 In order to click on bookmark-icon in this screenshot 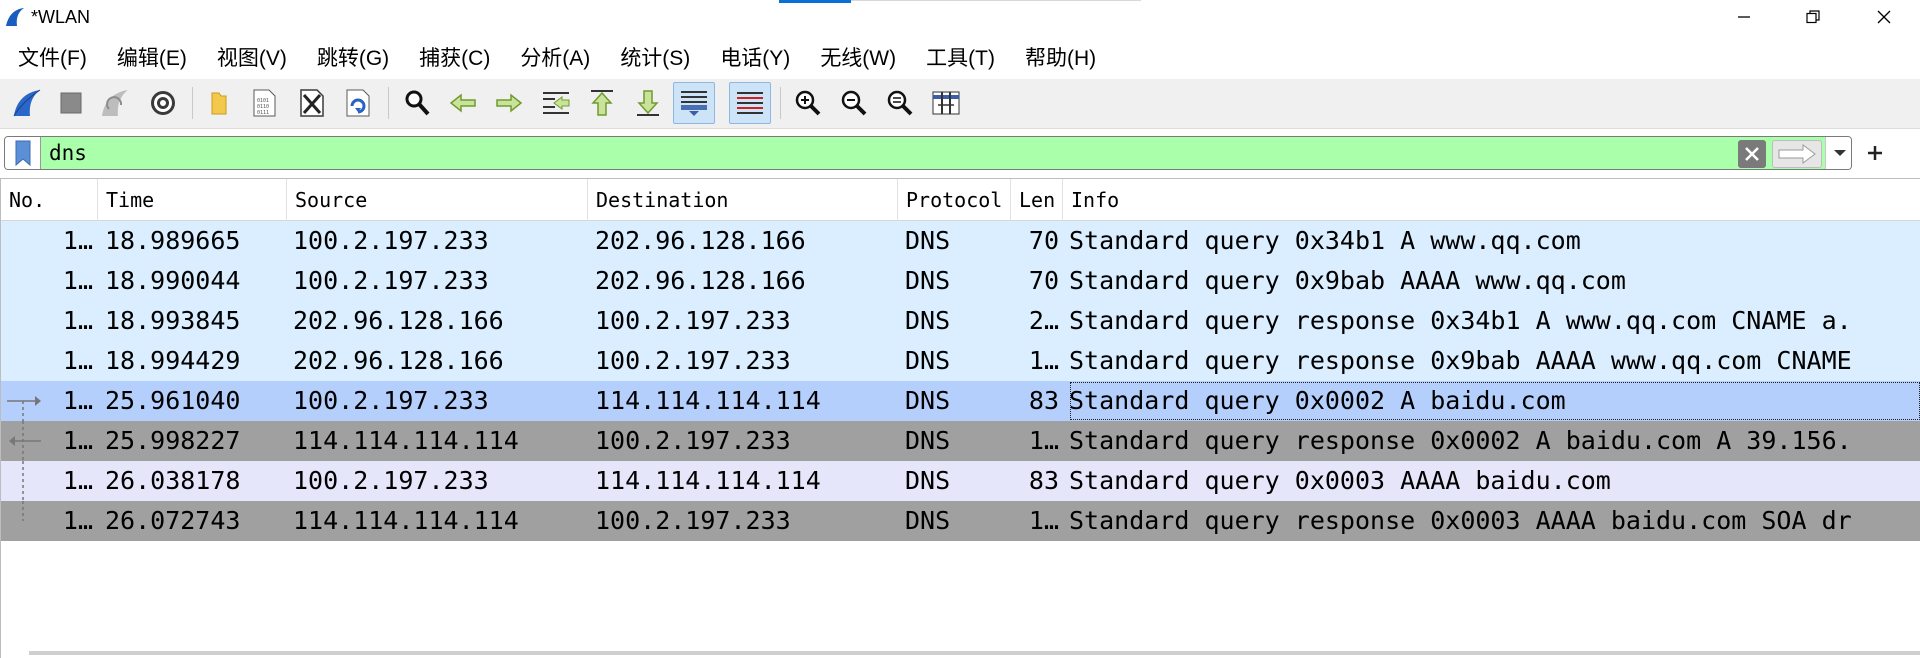, I will do `click(22, 153)`.